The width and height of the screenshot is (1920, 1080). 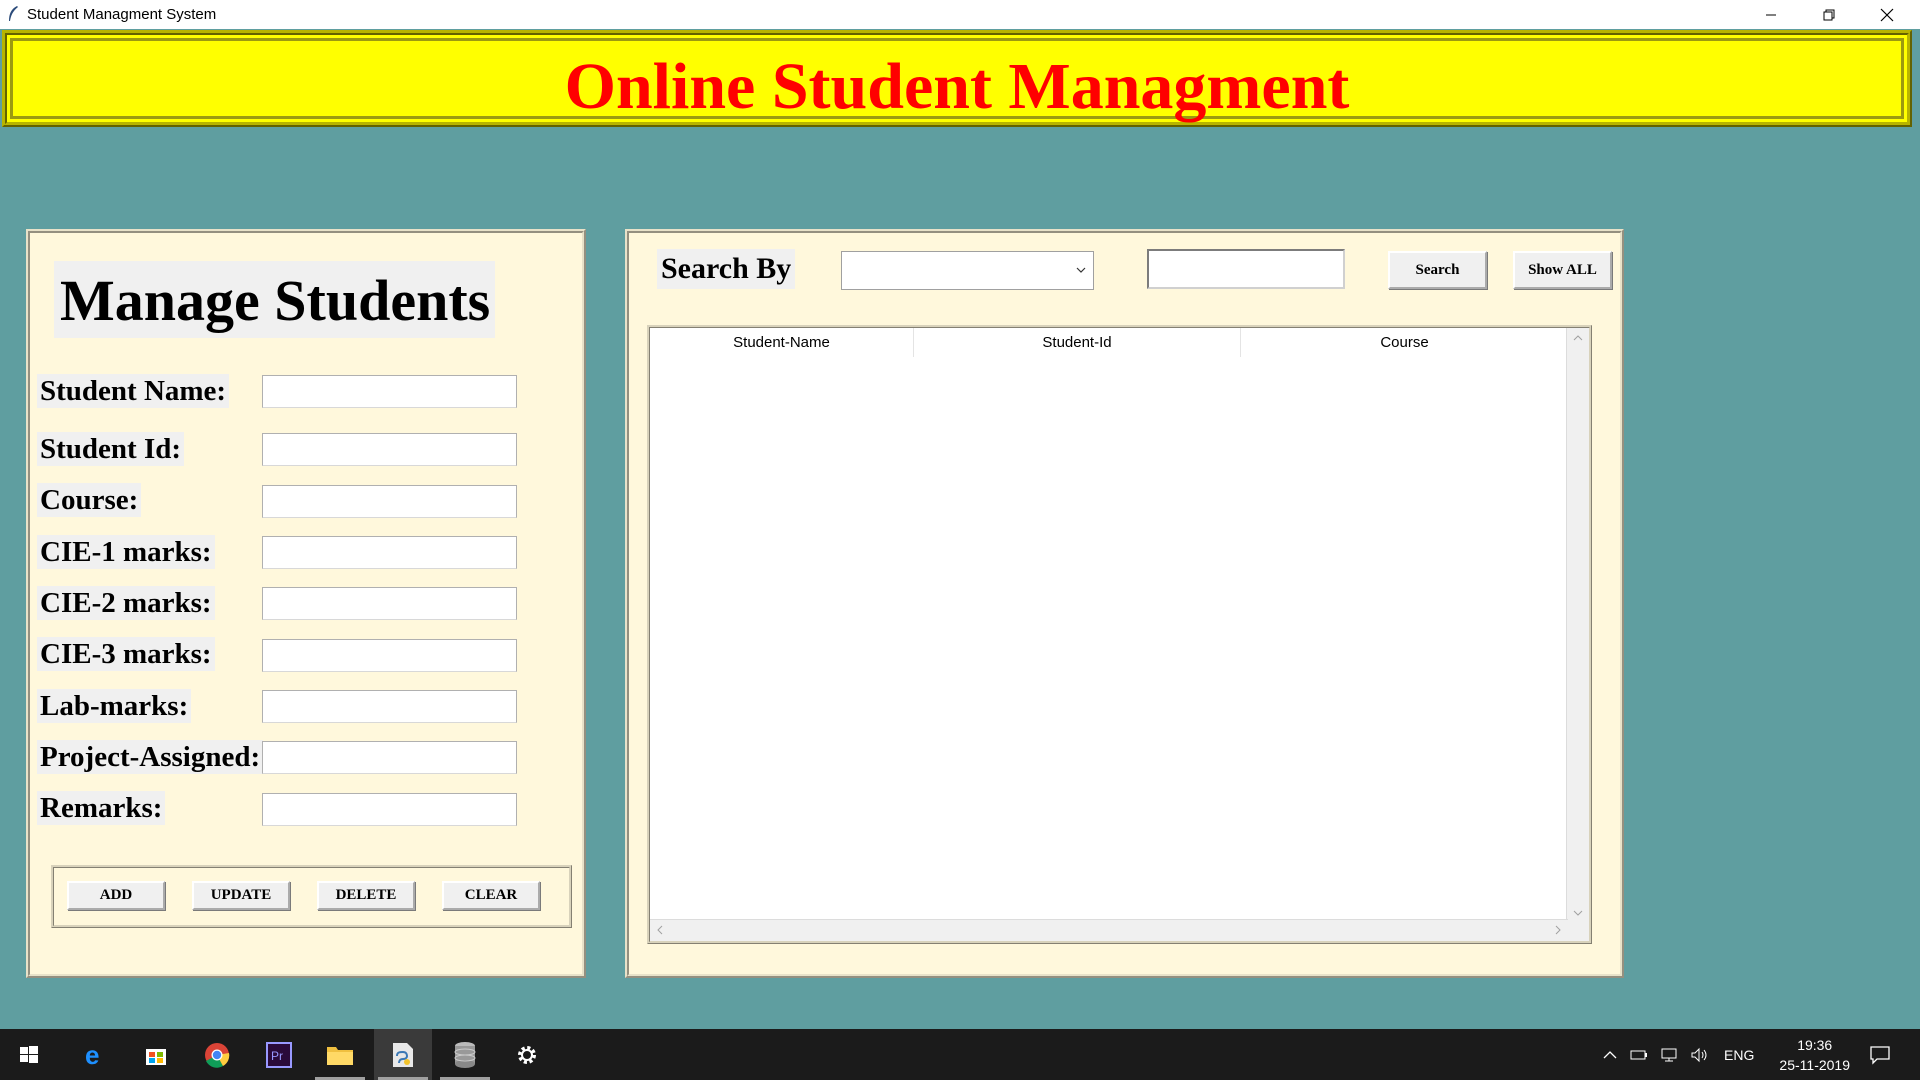 What do you see at coordinates (389, 501) in the screenshot?
I see `course-field` at bounding box center [389, 501].